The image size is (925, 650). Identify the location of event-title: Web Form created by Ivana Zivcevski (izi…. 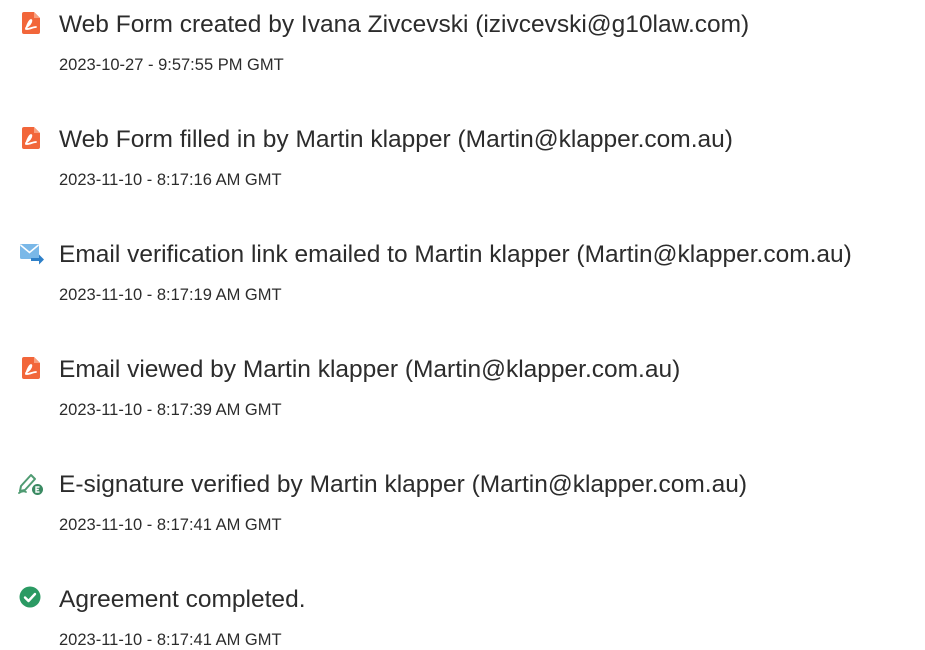
(404, 24).